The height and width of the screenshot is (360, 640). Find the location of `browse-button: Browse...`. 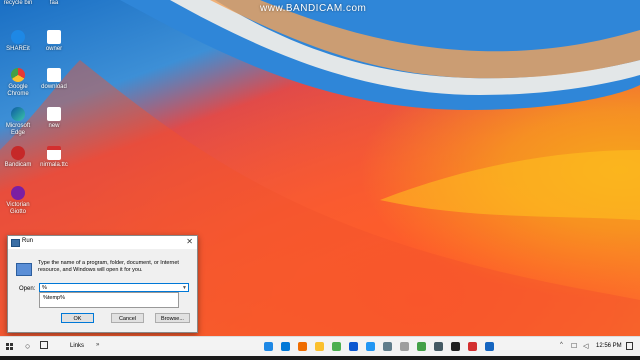

browse-button: Browse... is located at coordinates (172, 318).